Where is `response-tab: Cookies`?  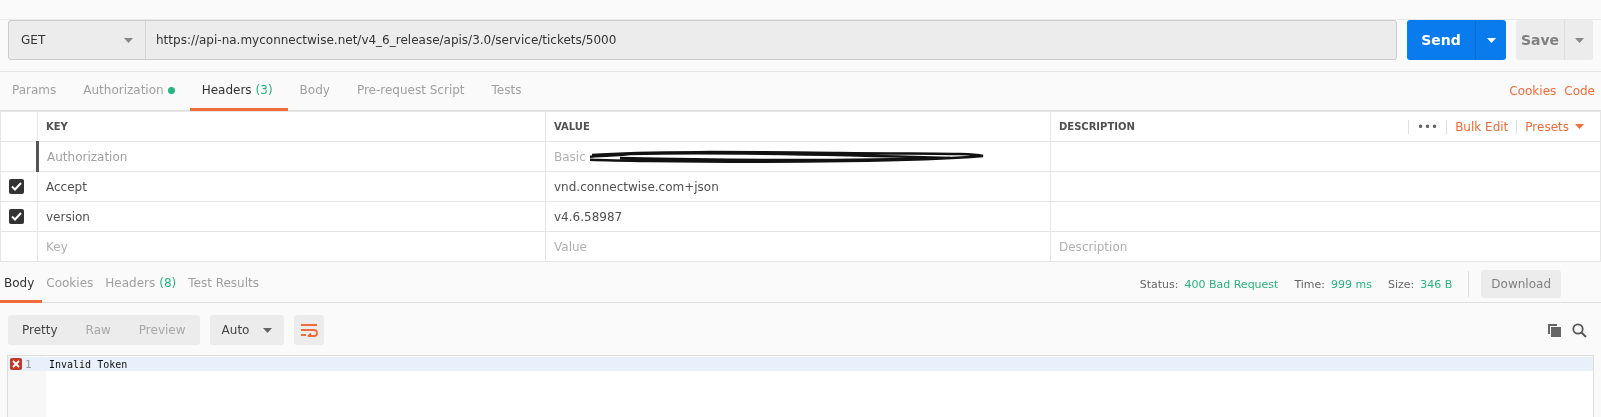 response-tab: Cookies is located at coordinates (72, 284).